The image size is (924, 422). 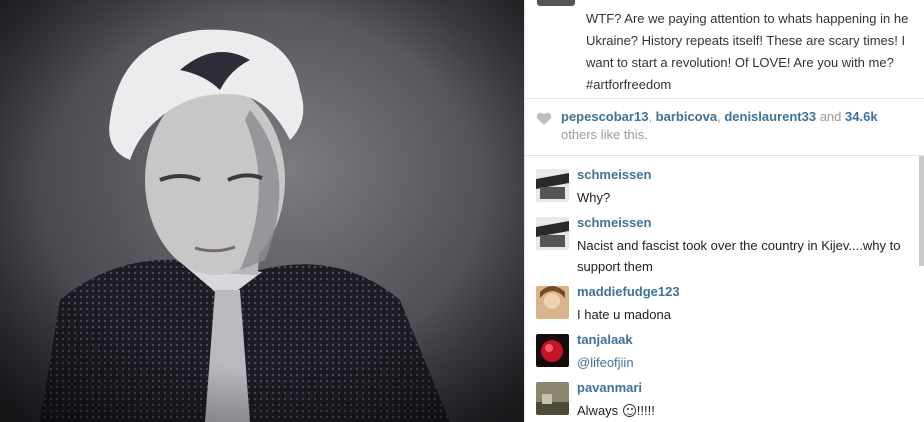 I want to click on divider, so click(x=724, y=98).